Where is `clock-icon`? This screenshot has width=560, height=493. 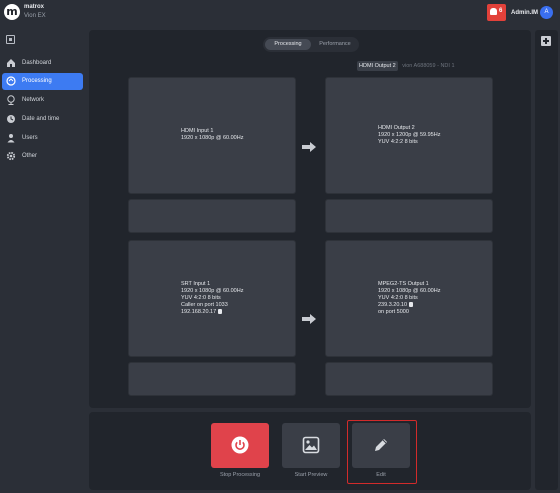
clock-icon is located at coordinates (11, 119).